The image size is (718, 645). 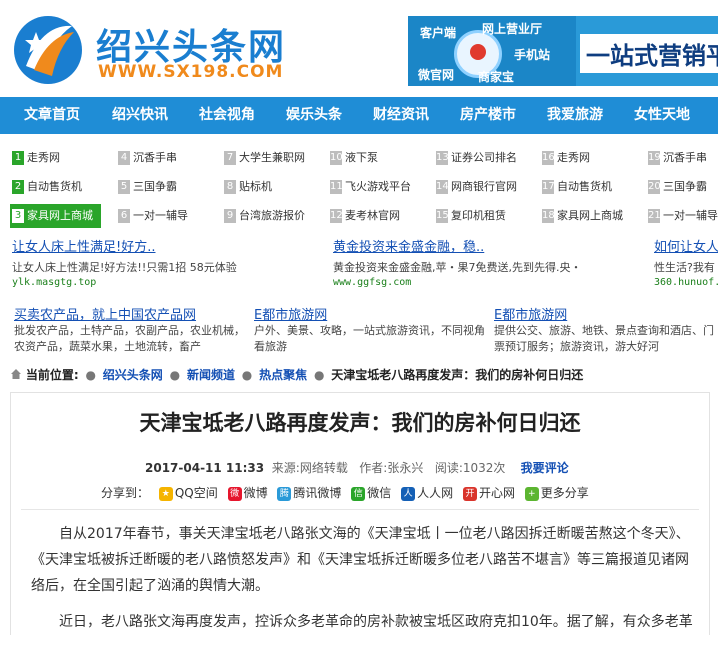 What do you see at coordinates (484, 468) in the screenshot?
I see `article-reads: 1032次` at bounding box center [484, 468].